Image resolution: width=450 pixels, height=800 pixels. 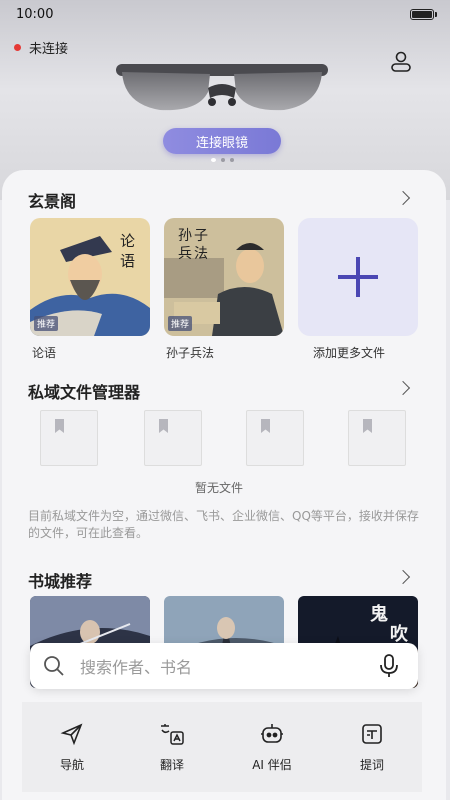 I want to click on connect-glasses-button: 连接眼镜, so click(x=222, y=141).